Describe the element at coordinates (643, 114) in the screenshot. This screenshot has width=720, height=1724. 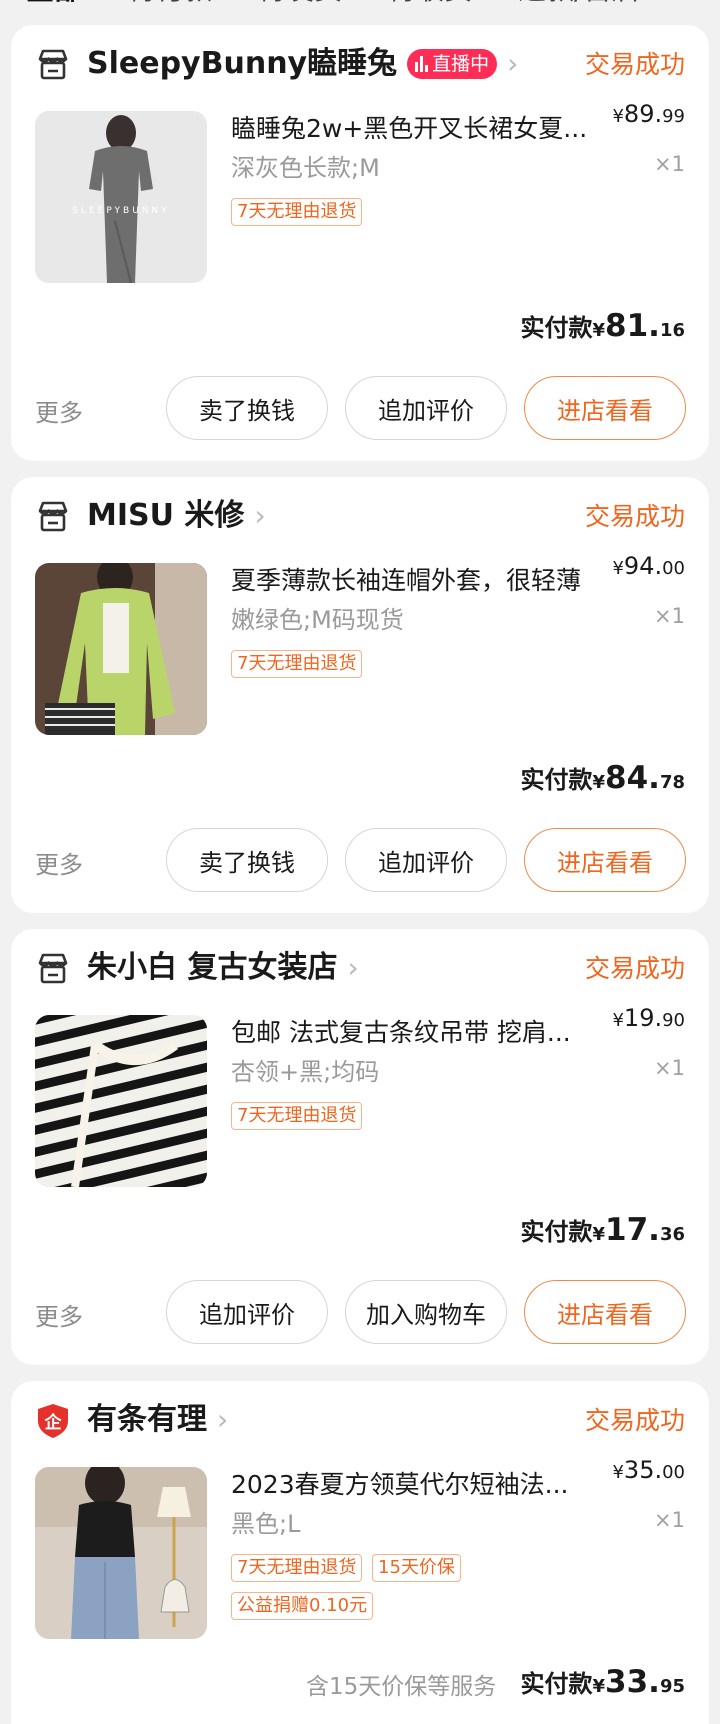
I see `price-integer: 89.` at that location.